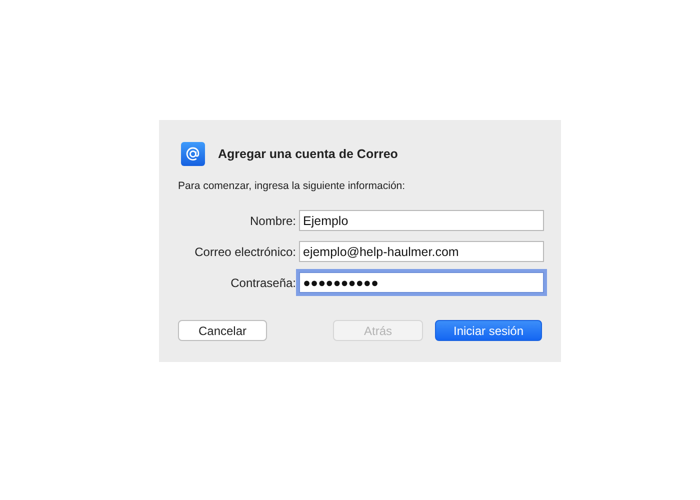 This screenshot has width=700, height=500. I want to click on dialog-title: Agregar una cuenta de Correo, so click(308, 154).